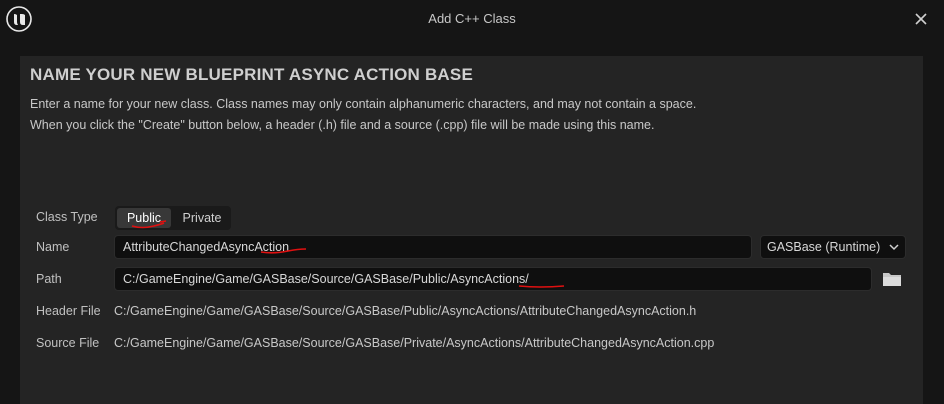  What do you see at coordinates (67, 217) in the screenshot?
I see `class-type-label: Class Type` at bounding box center [67, 217].